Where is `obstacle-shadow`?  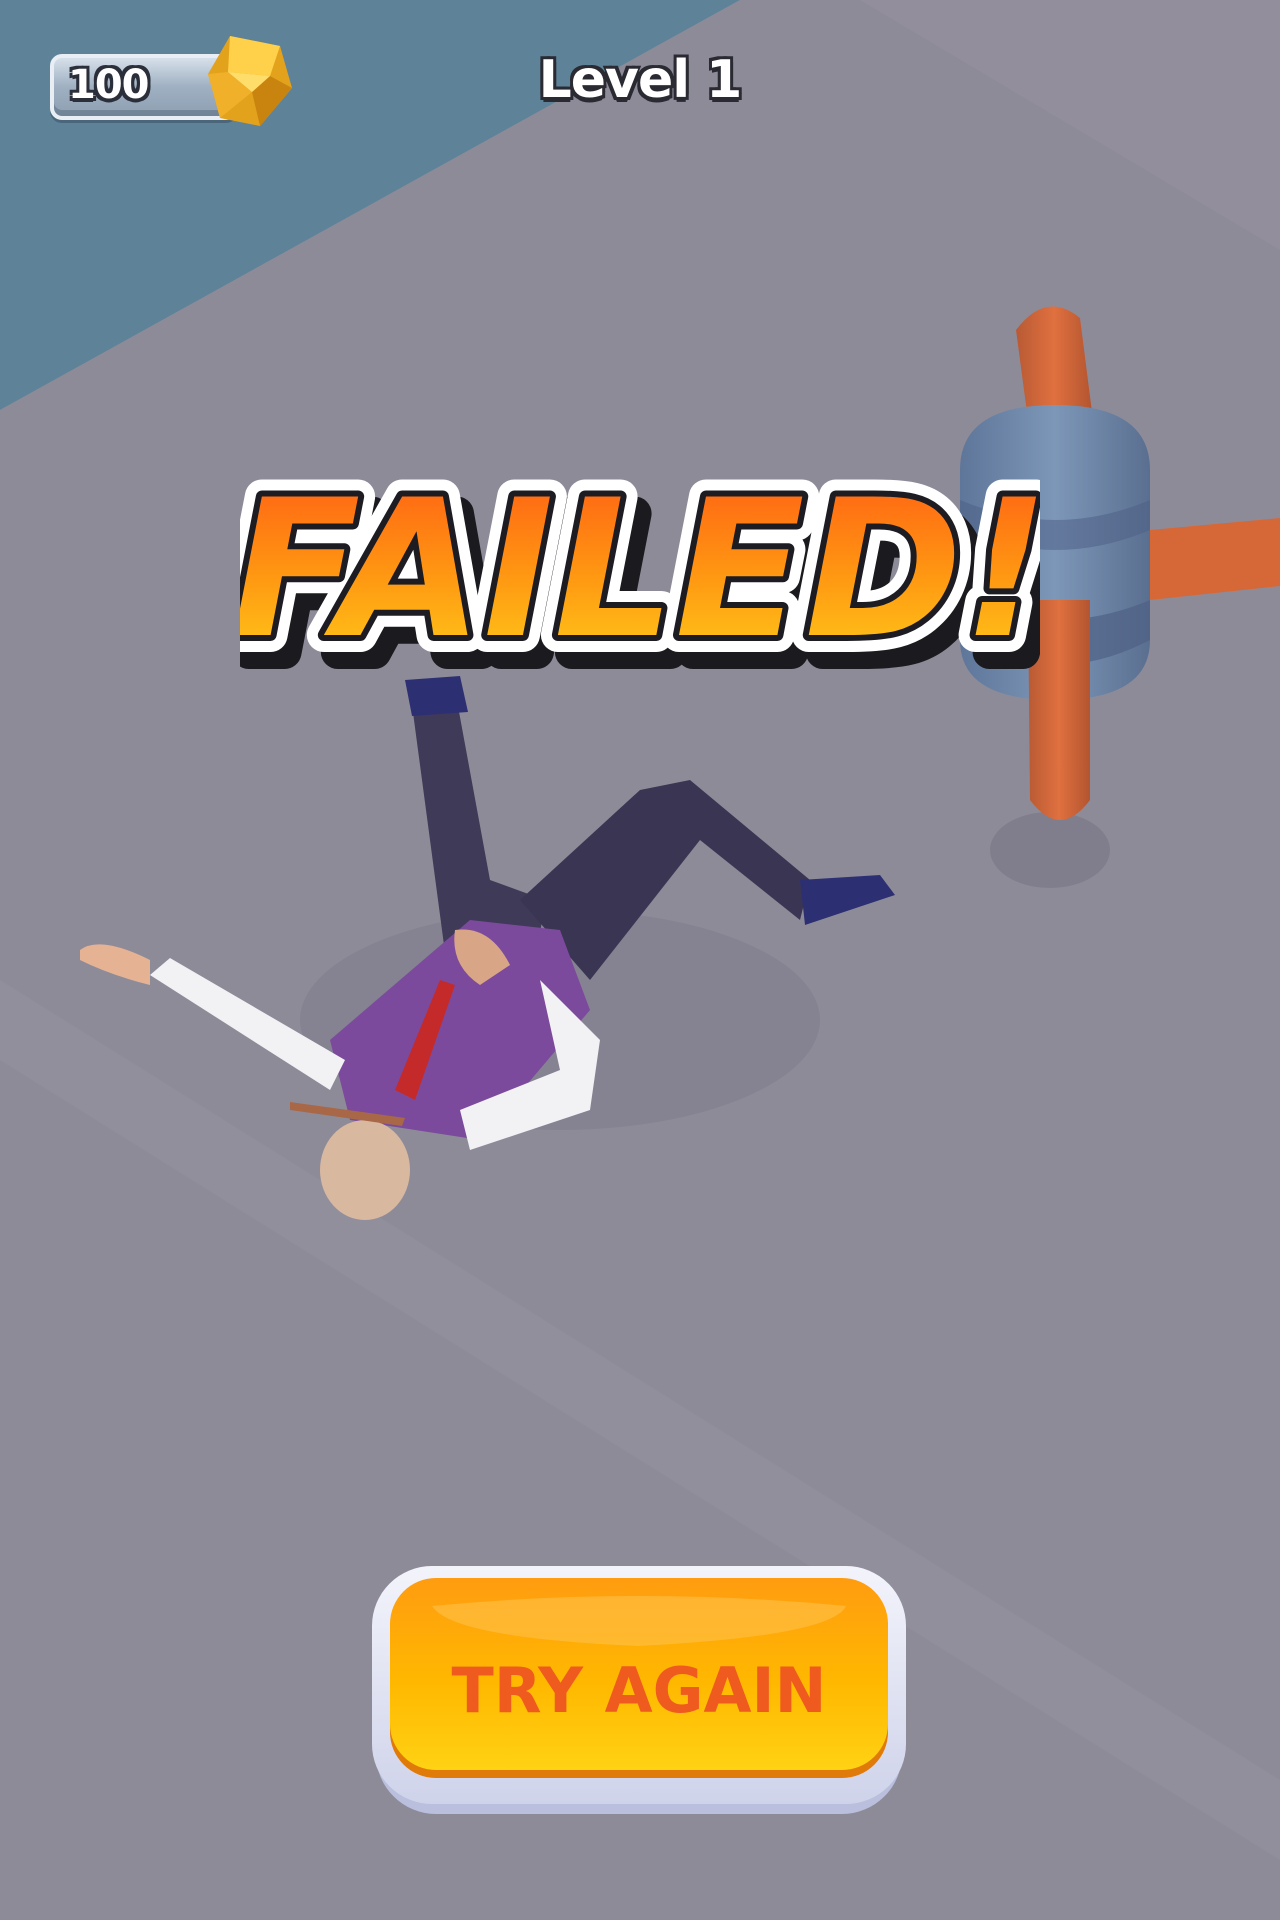 obstacle-shadow is located at coordinates (1050, 850).